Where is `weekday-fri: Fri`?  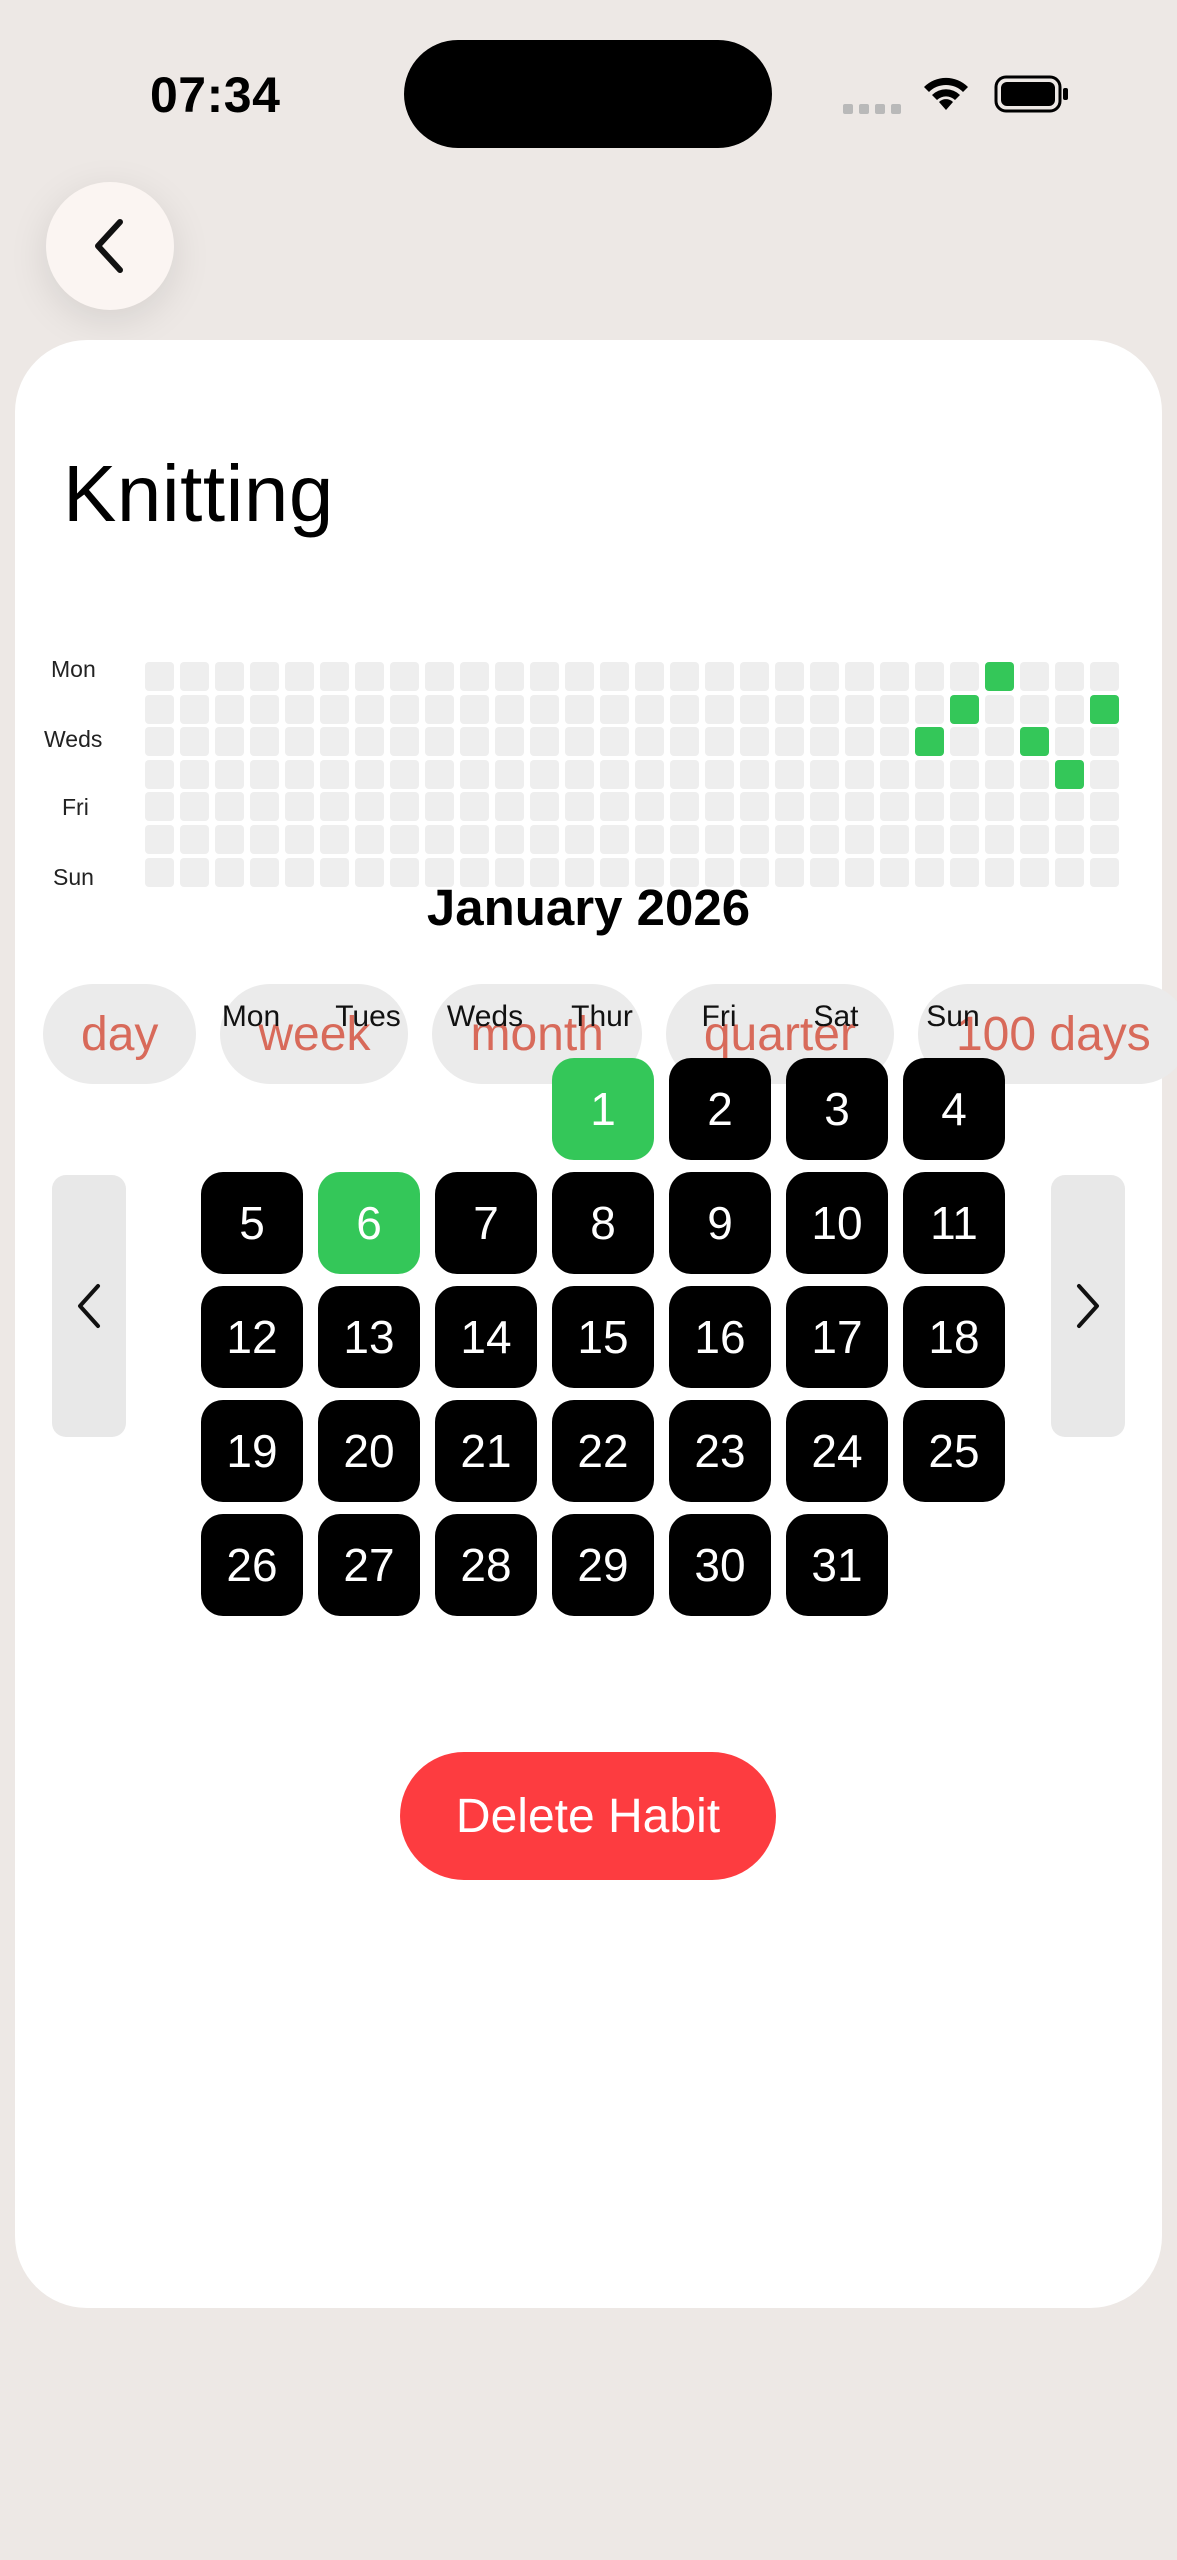 weekday-fri: Fri is located at coordinates (719, 1016).